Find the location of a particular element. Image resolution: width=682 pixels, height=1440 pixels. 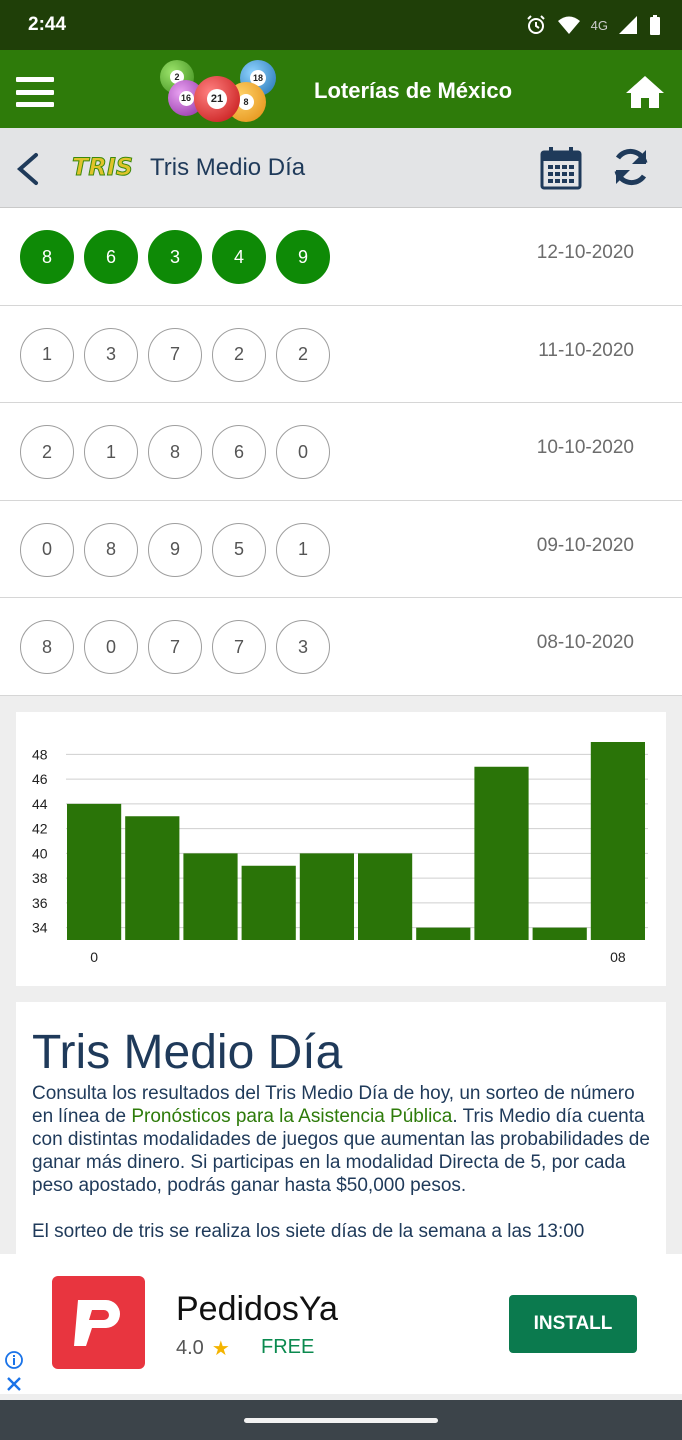

gesture-handle is located at coordinates (341, 1420).